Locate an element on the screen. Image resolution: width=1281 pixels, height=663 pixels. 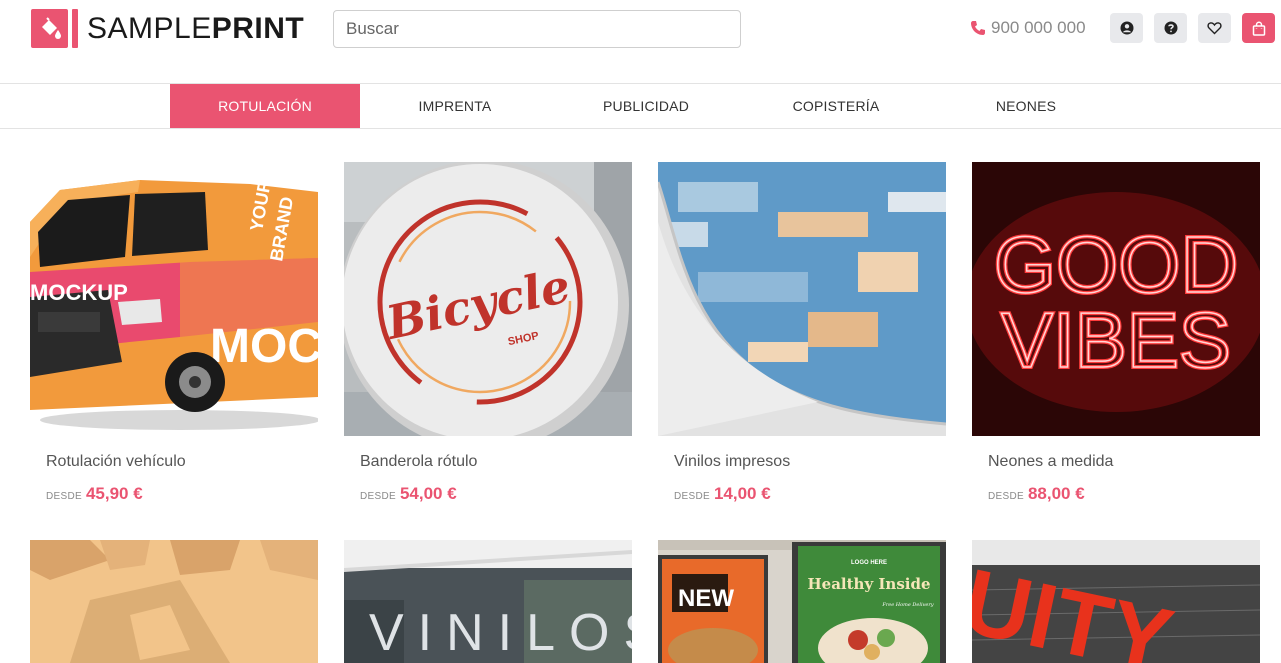
product-title: Vinilos impresos is located at coordinates (732, 462).